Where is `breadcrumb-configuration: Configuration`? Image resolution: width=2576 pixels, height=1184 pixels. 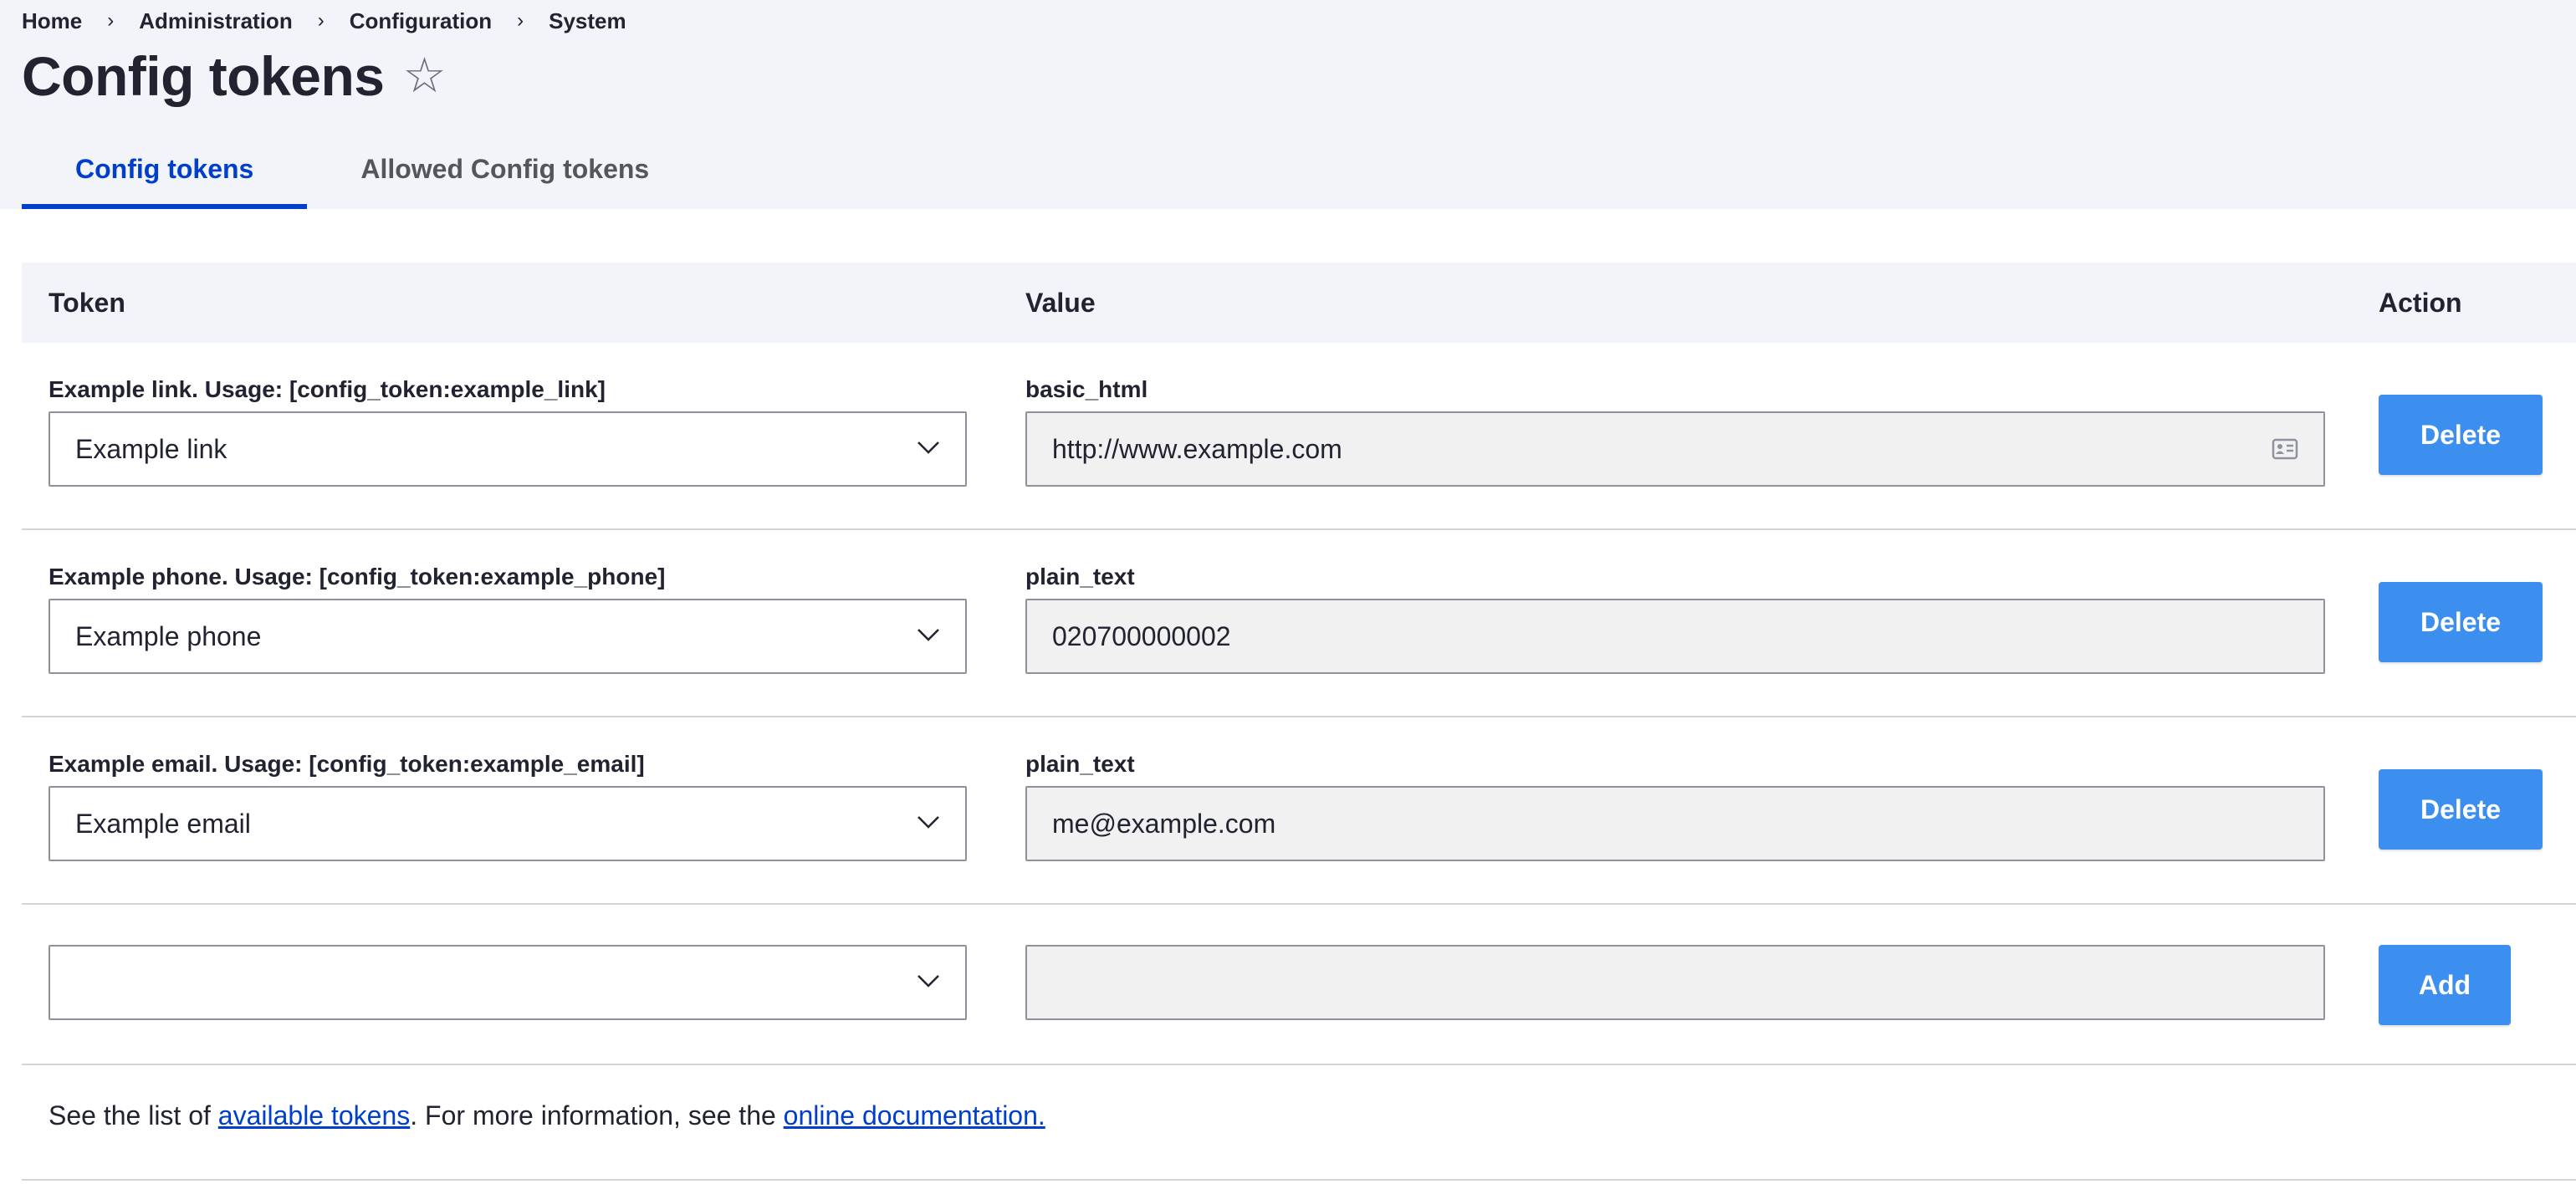 breadcrumb-configuration: Configuration is located at coordinates (421, 21).